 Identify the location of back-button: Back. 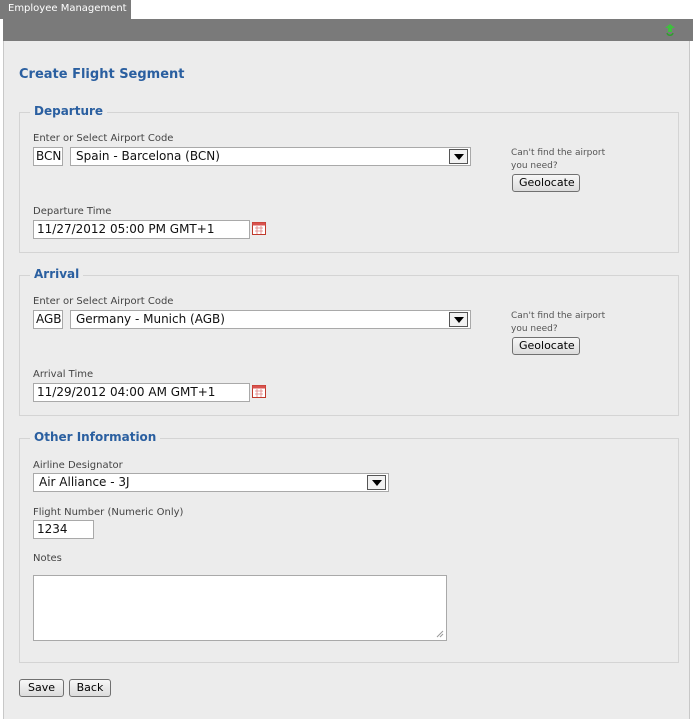
(90, 688).